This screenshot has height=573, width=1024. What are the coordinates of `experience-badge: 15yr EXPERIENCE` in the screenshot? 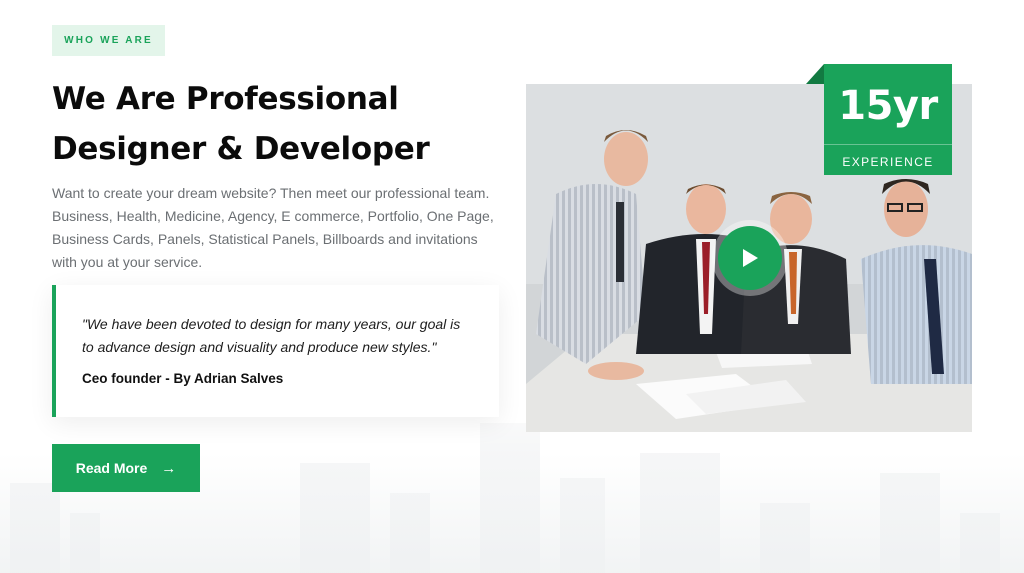 It's located at (888, 119).